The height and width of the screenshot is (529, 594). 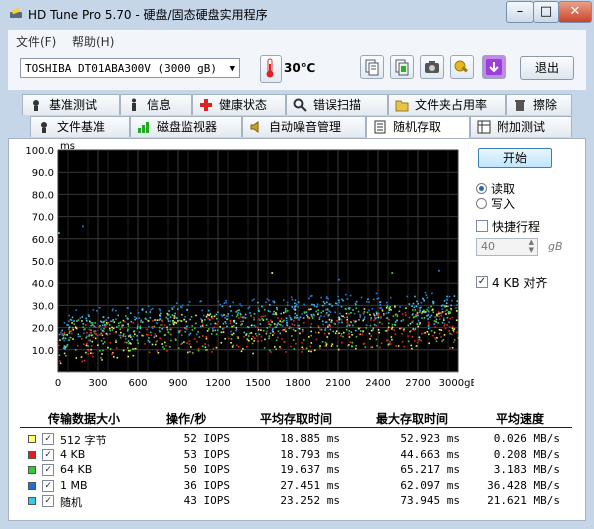 I want to click on x-tick-label: 2100, so click(x=337, y=383).